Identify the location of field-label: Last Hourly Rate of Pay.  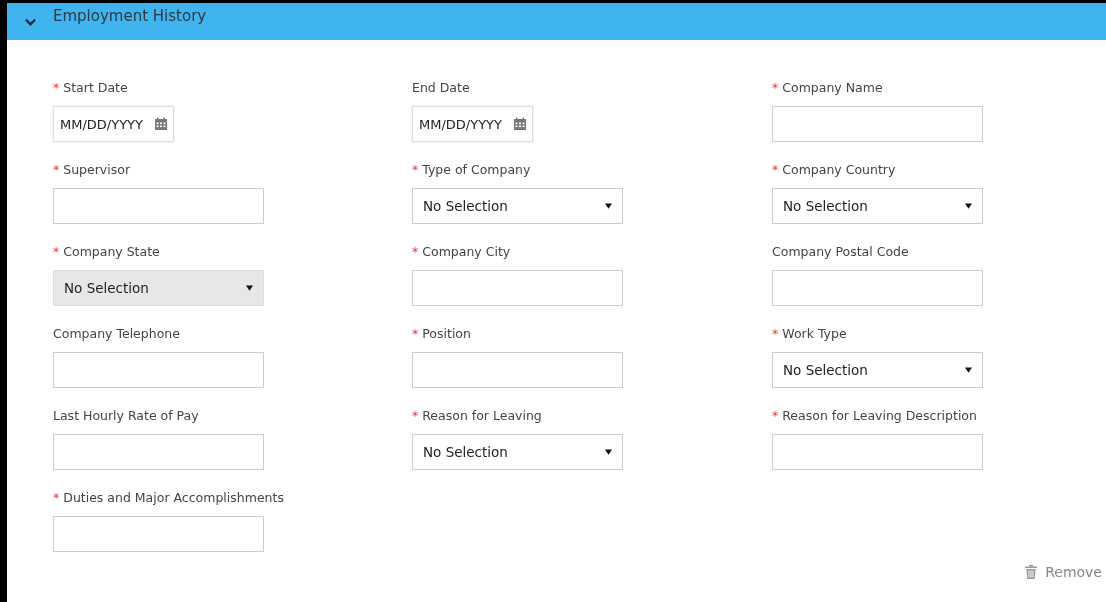
(126, 415).